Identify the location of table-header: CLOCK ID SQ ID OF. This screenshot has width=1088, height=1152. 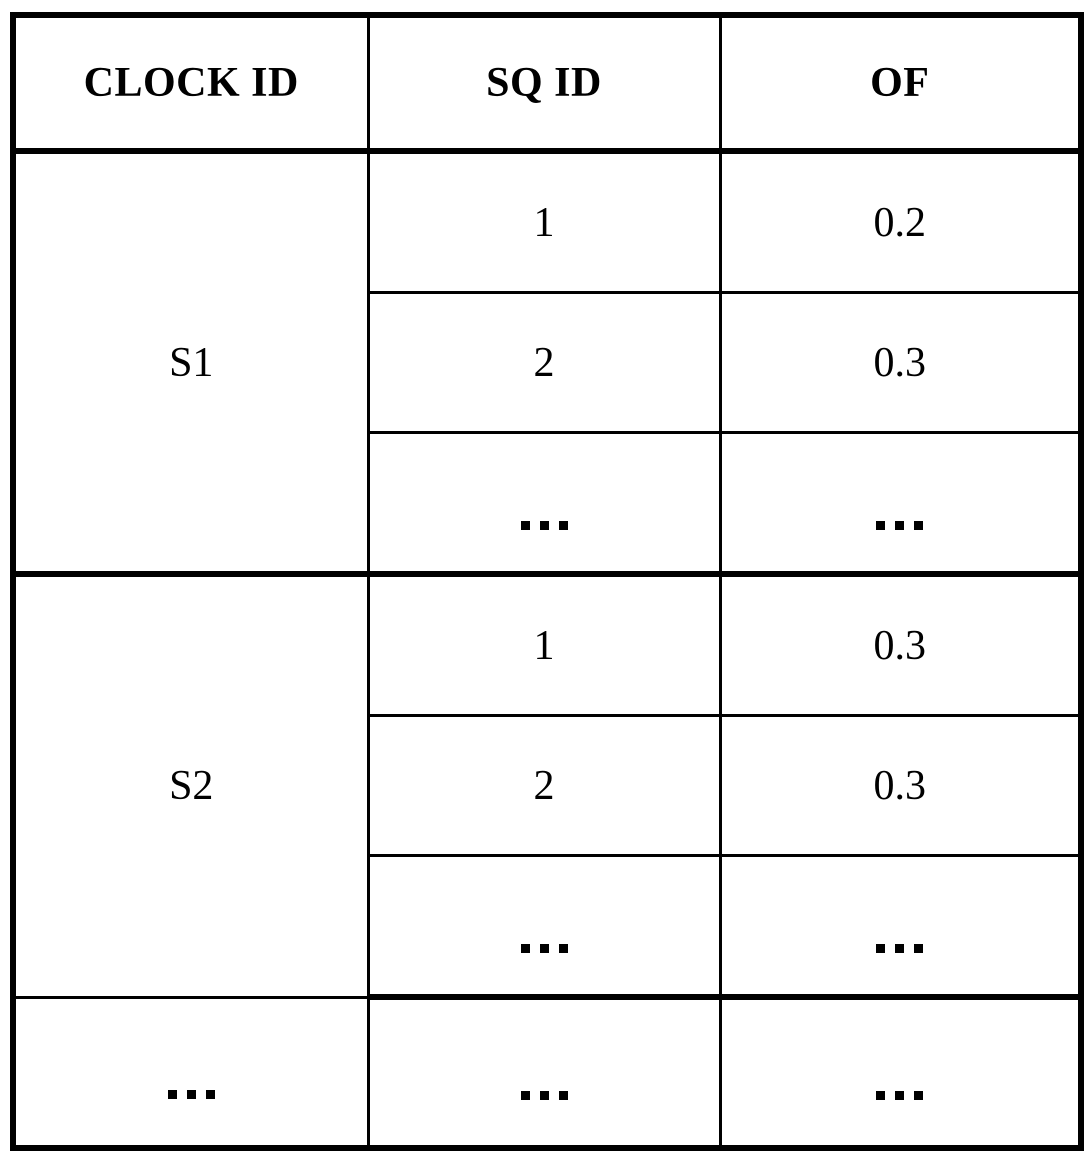
(547, 83).